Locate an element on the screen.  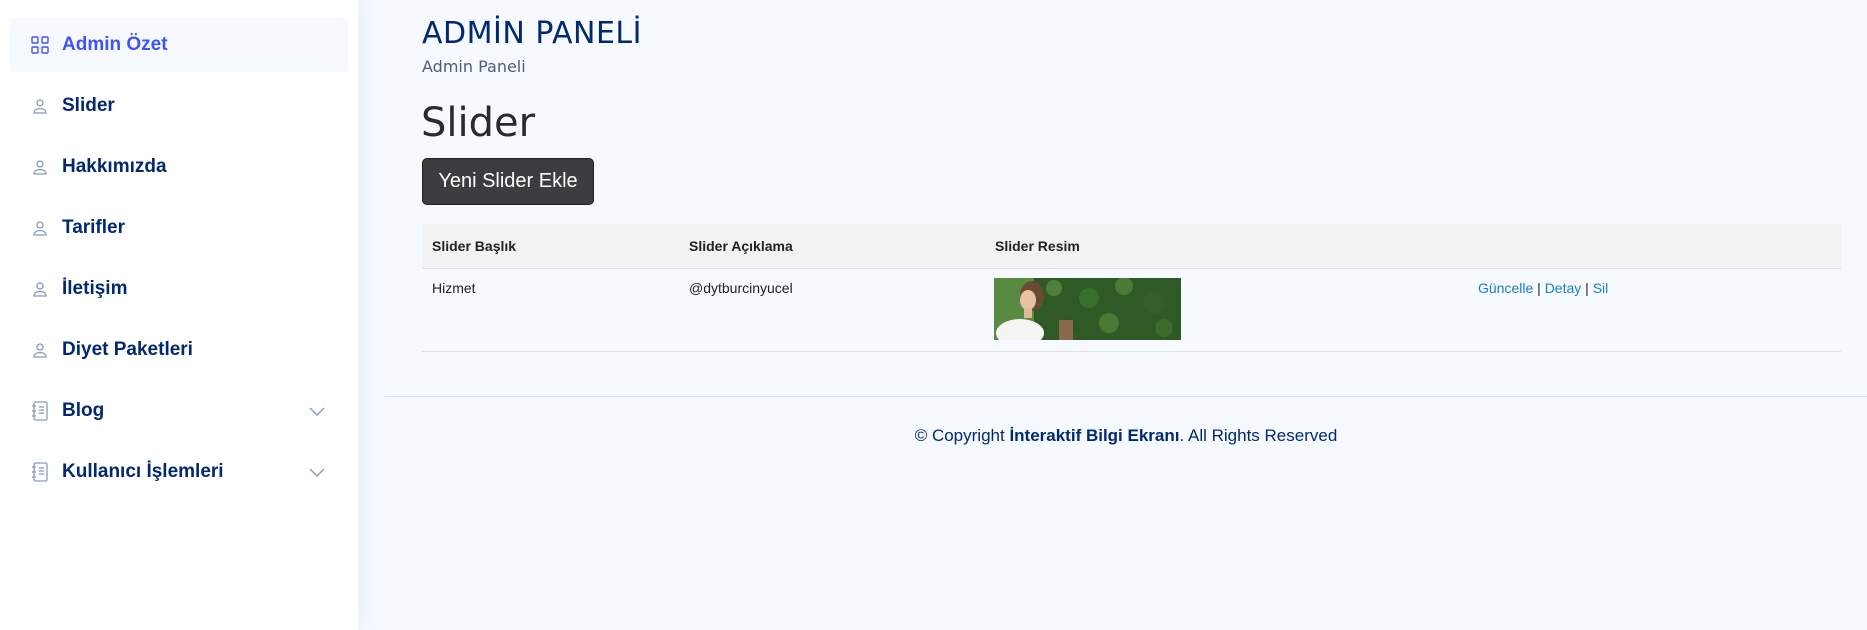
update-link: Güncelle is located at coordinates (1505, 288).